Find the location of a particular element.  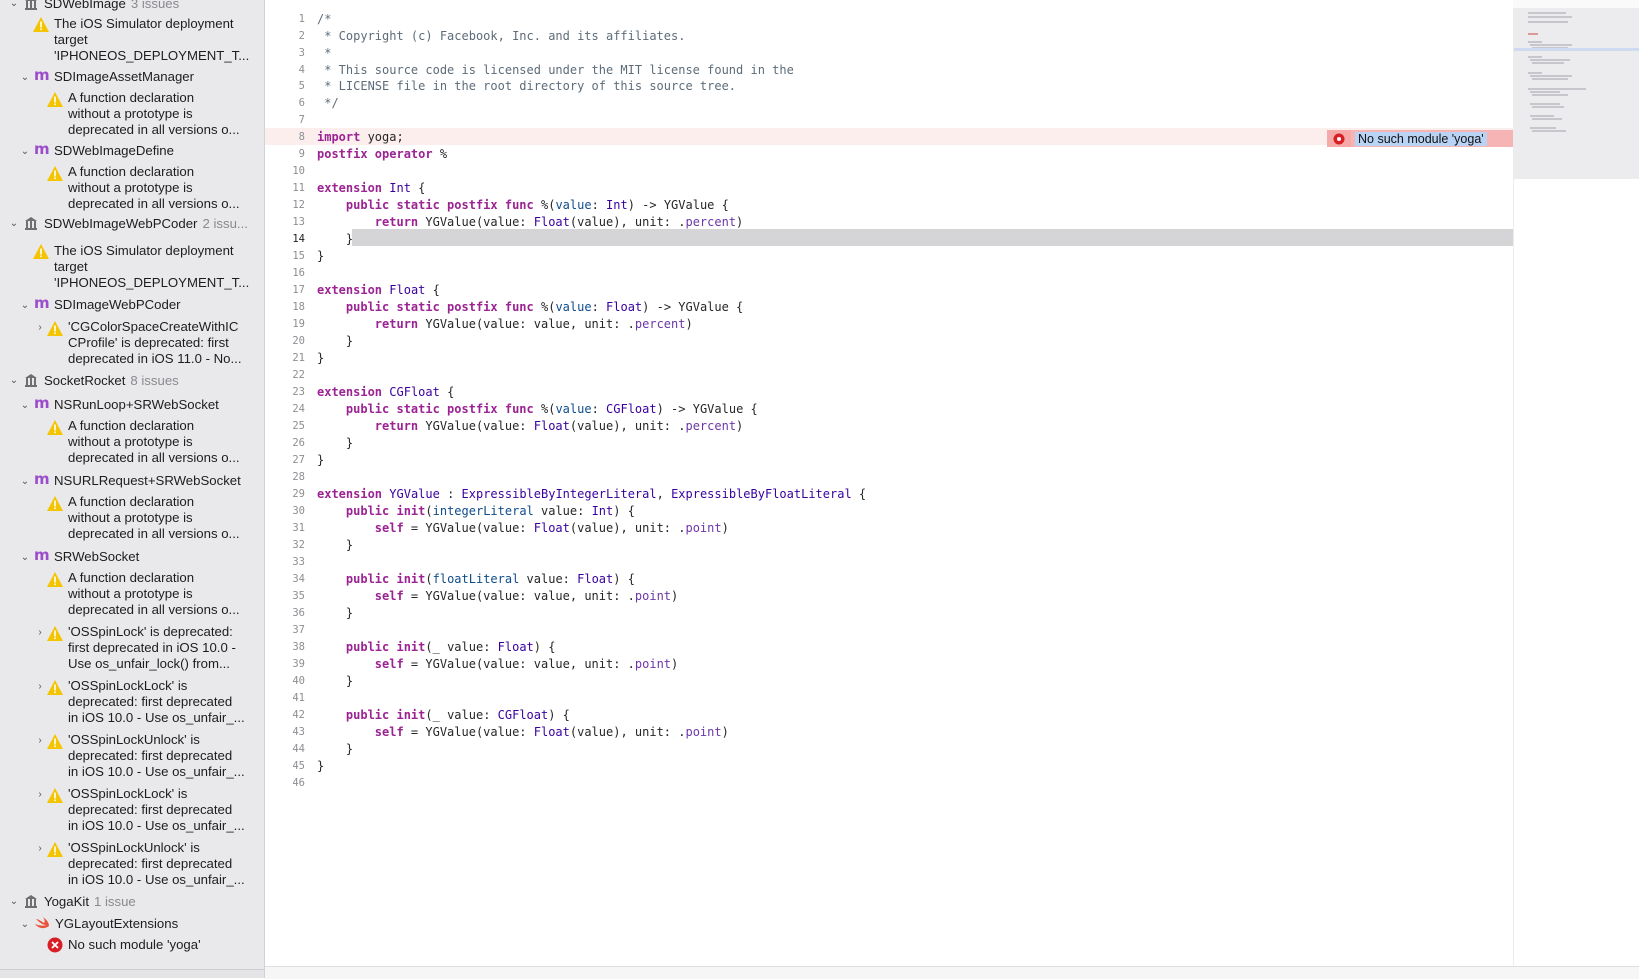

issue-message-error: No such module 'yoga' is located at coordinates (134, 945).